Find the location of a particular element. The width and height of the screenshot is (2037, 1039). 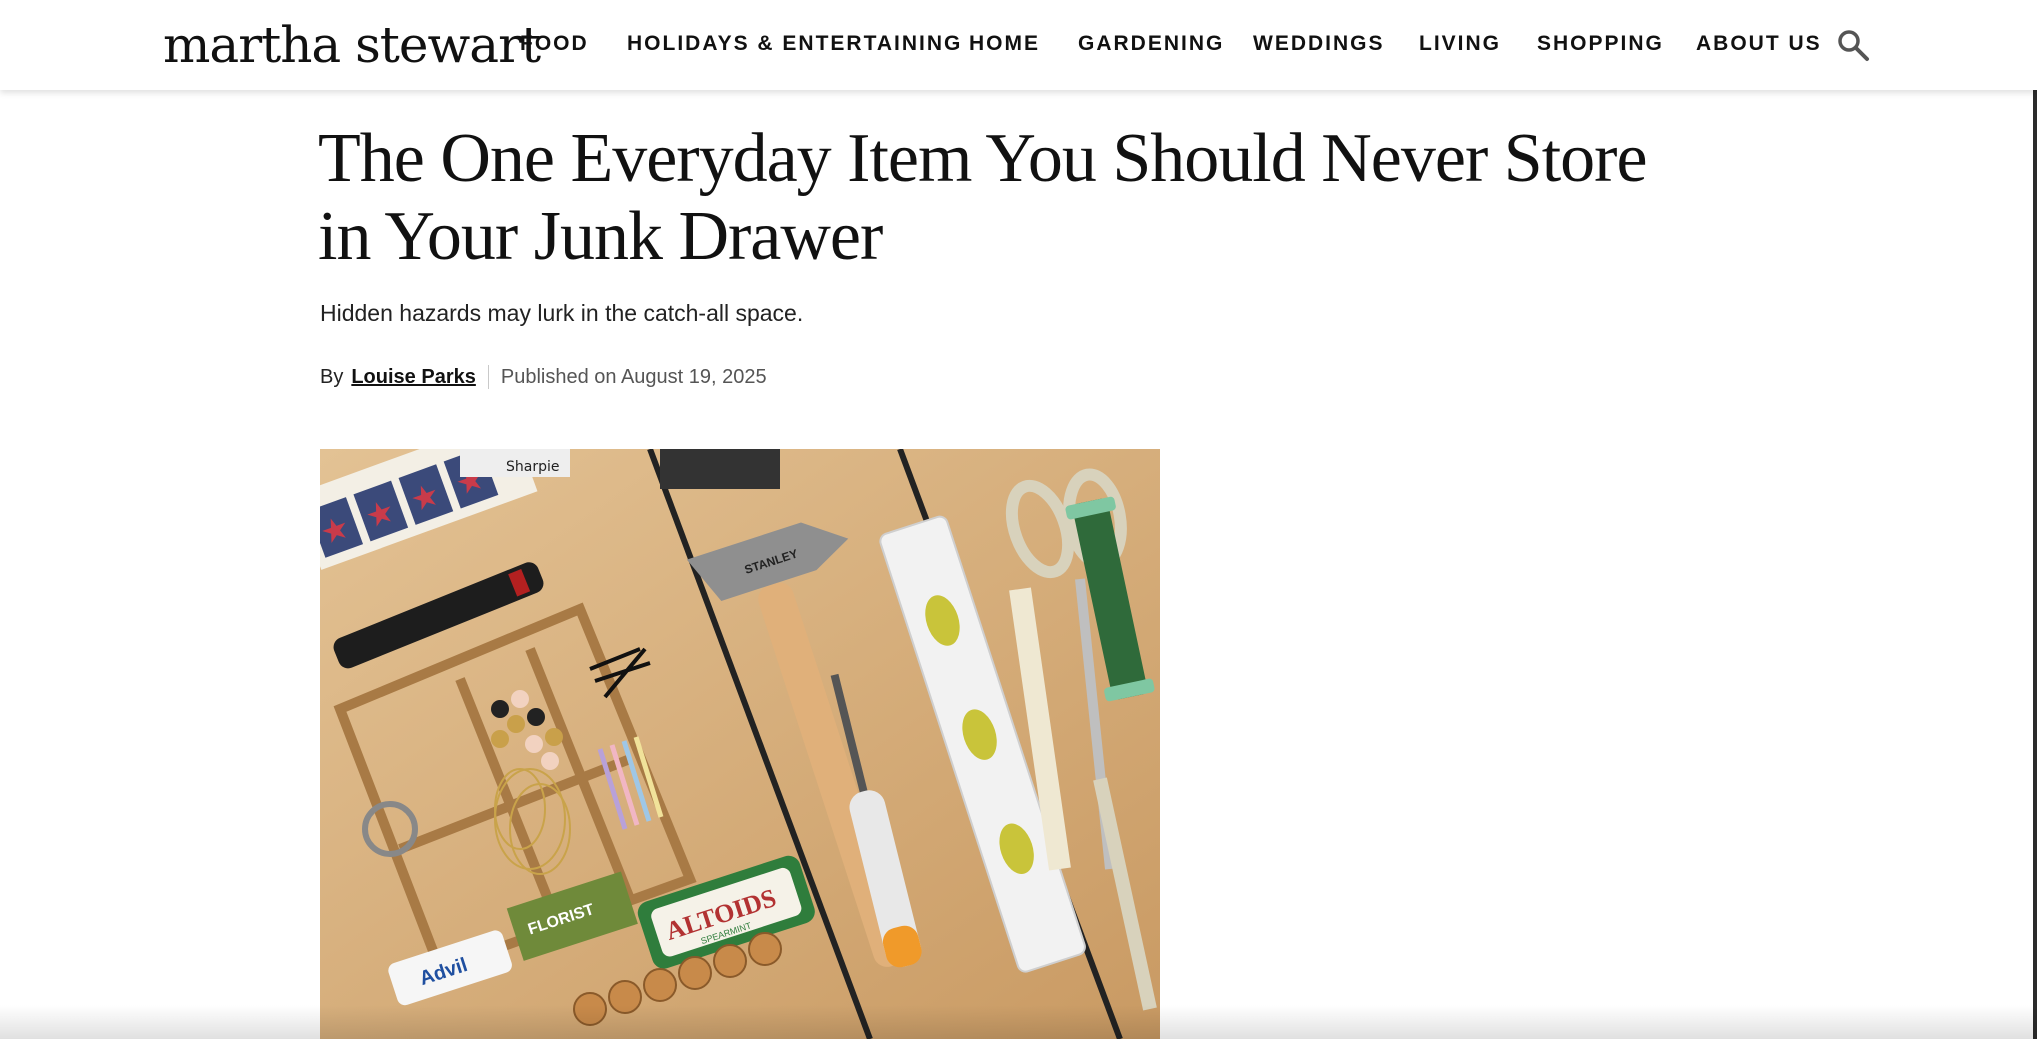

author-link: Louise Parks is located at coordinates (413, 377).